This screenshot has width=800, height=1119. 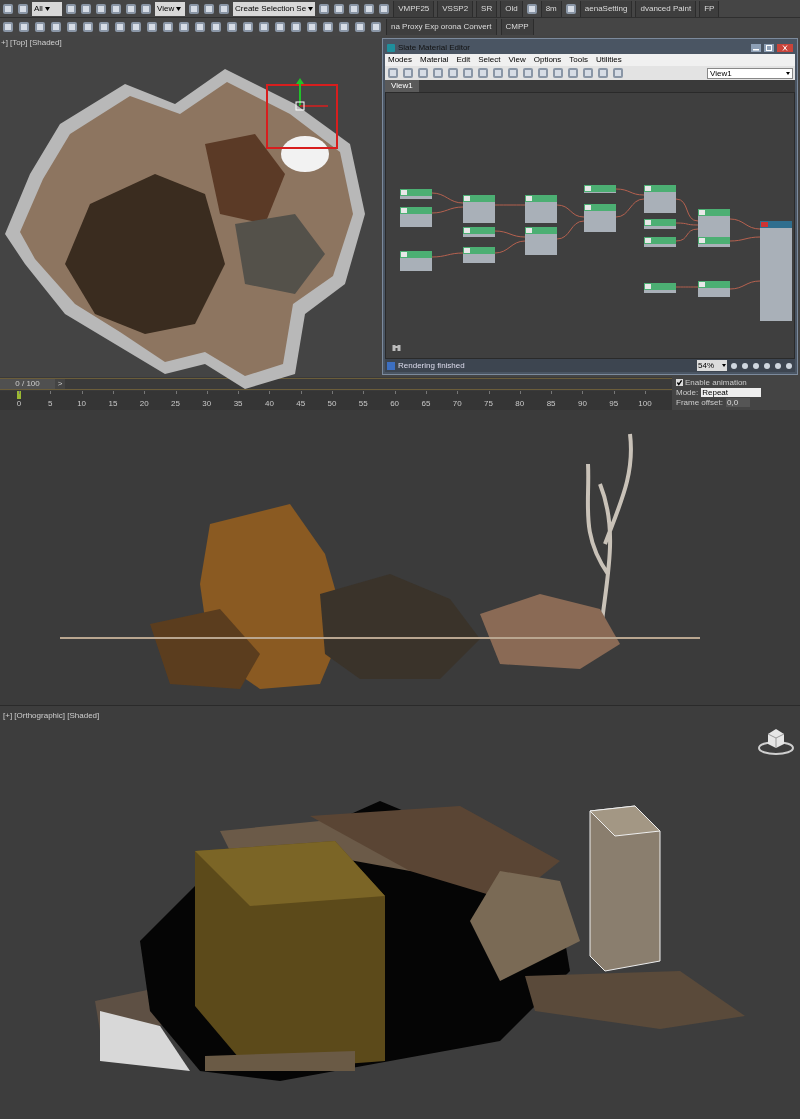 What do you see at coordinates (551, 8) in the screenshot?
I see `toolbar-button: 8m` at bounding box center [551, 8].